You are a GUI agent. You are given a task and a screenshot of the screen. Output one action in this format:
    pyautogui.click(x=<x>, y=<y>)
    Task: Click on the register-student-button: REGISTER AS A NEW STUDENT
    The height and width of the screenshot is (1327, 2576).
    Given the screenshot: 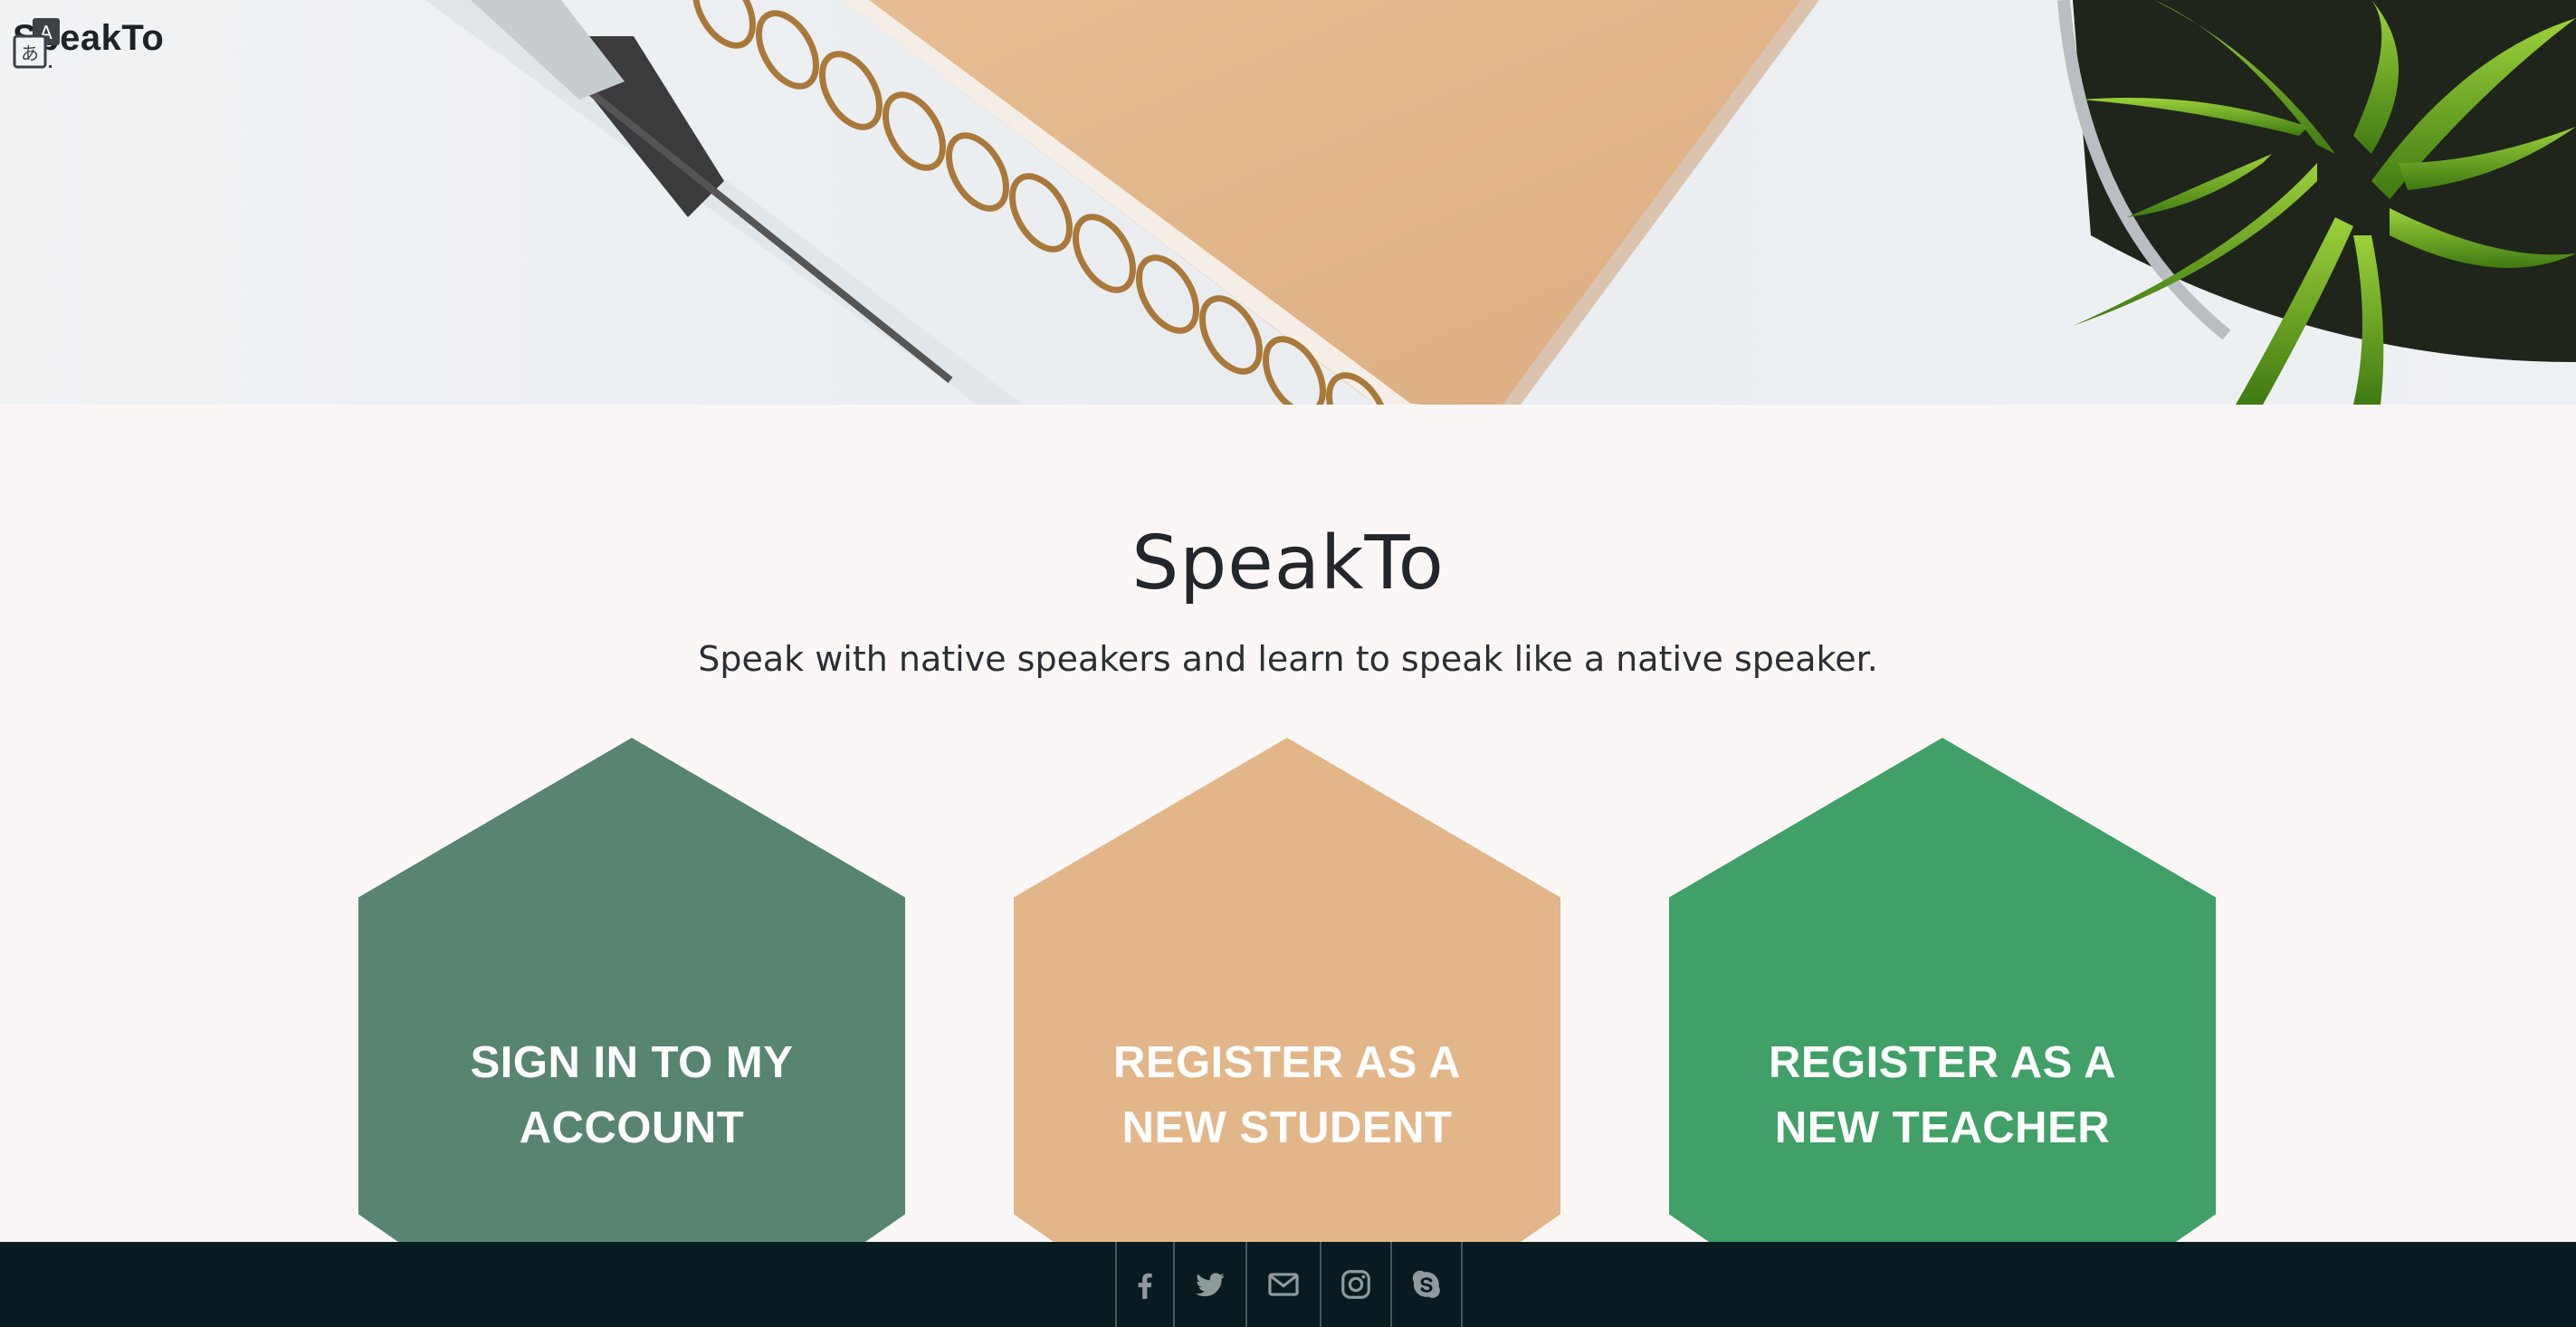 What is the action you would take?
    pyautogui.click(x=1287, y=992)
    